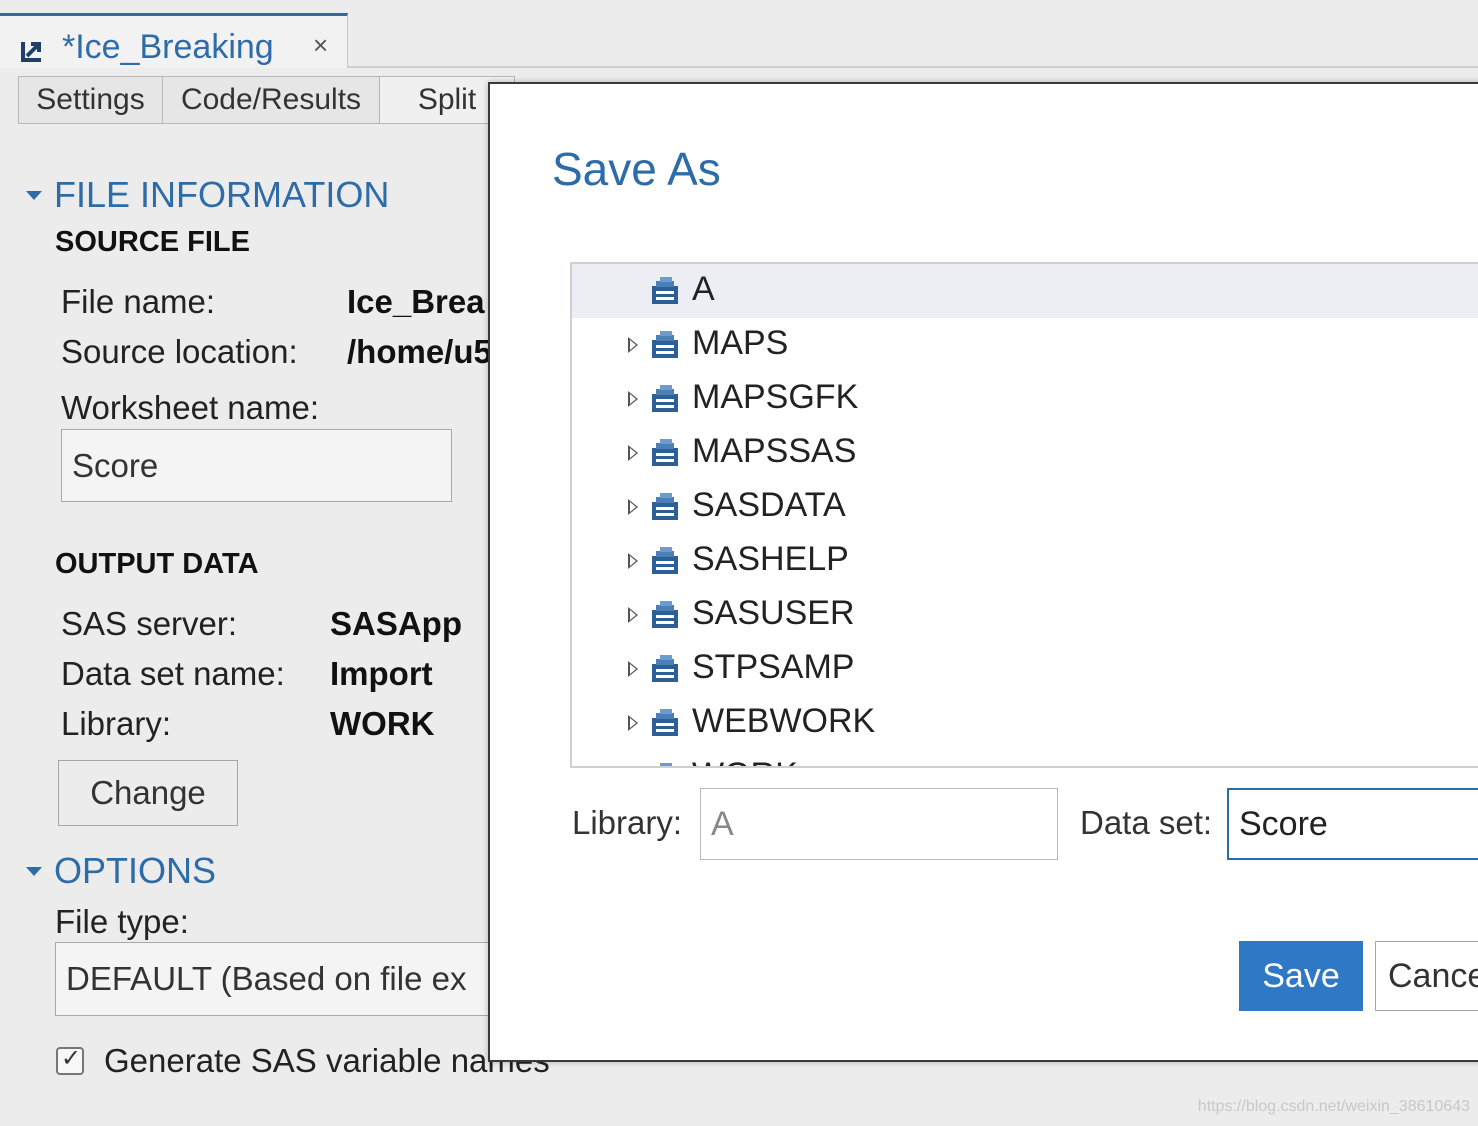 The image size is (1478, 1126). Describe the element at coordinates (31, 52) in the screenshot. I see `import-arrow-icon` at that location.